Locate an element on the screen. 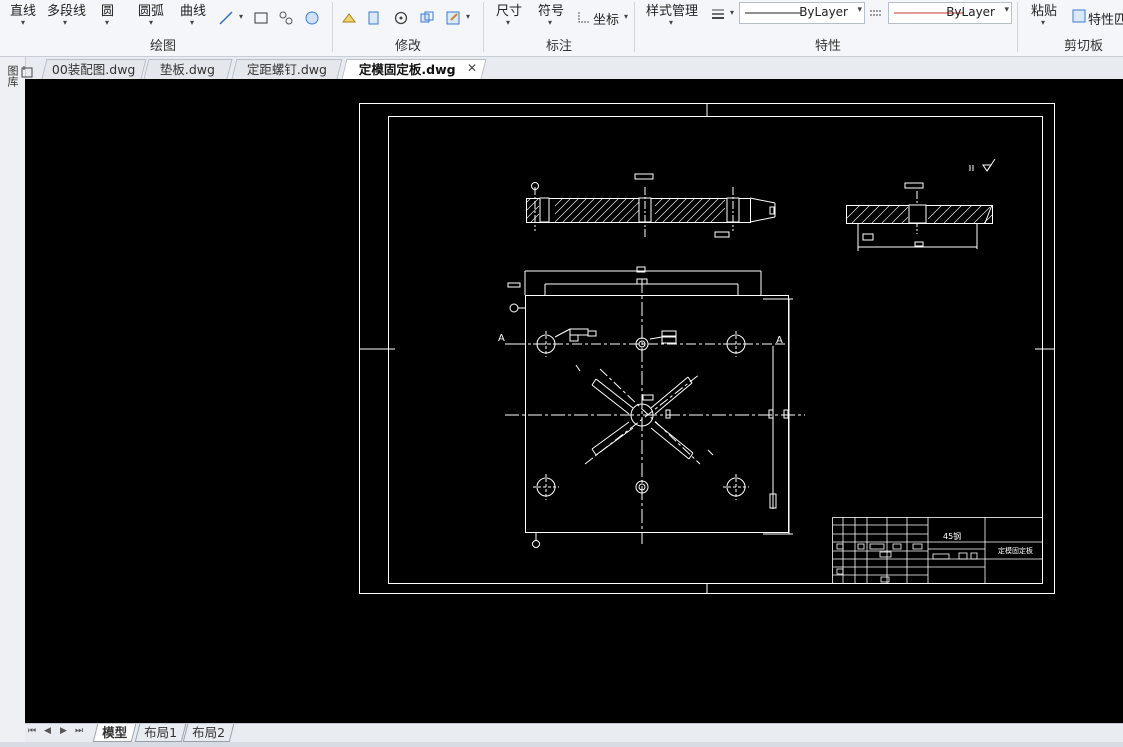  file-tab-screw: 定距螺钉.dwg is located at coordinates (287, 69).